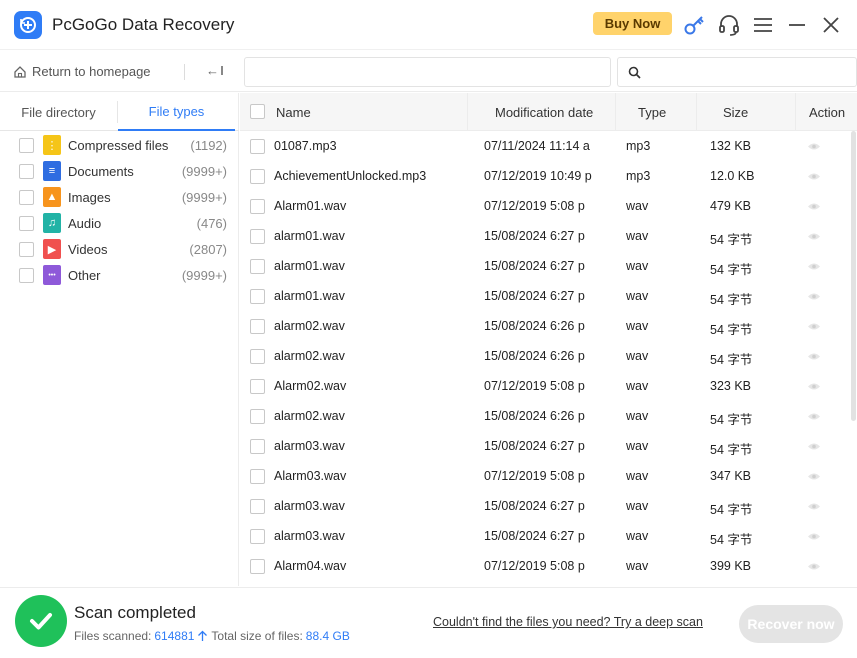 This screenshot has width=857, height=658. What do you see at coordinates (652, 112) in the screenshot?
I see `column-type: Type` at bounding box center [652, 112].